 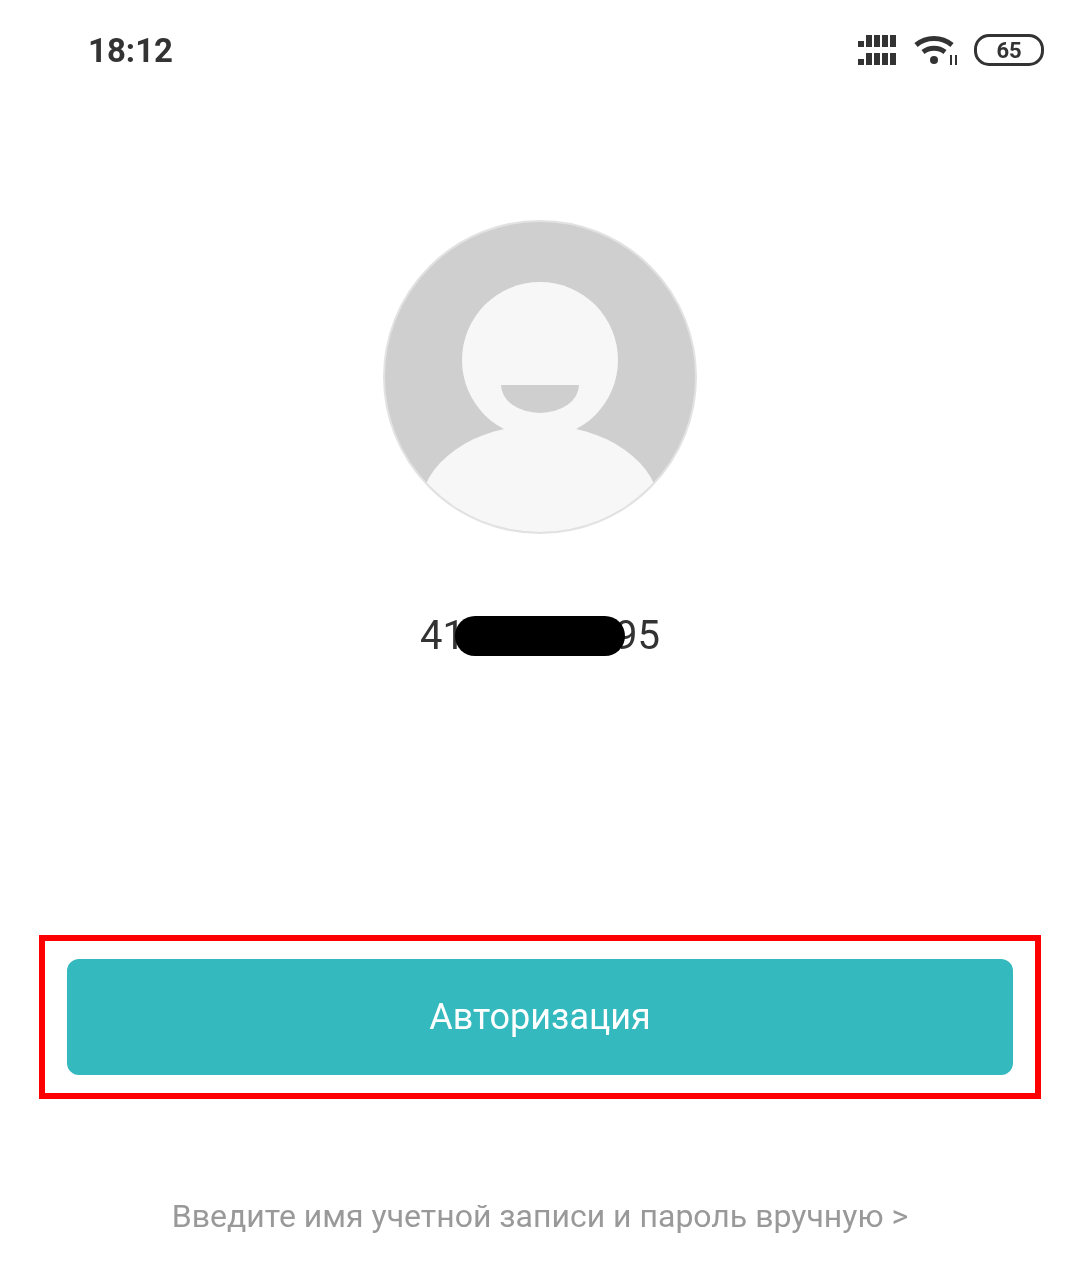 I want to click on wifi-icon, so click(x=936, y=50).